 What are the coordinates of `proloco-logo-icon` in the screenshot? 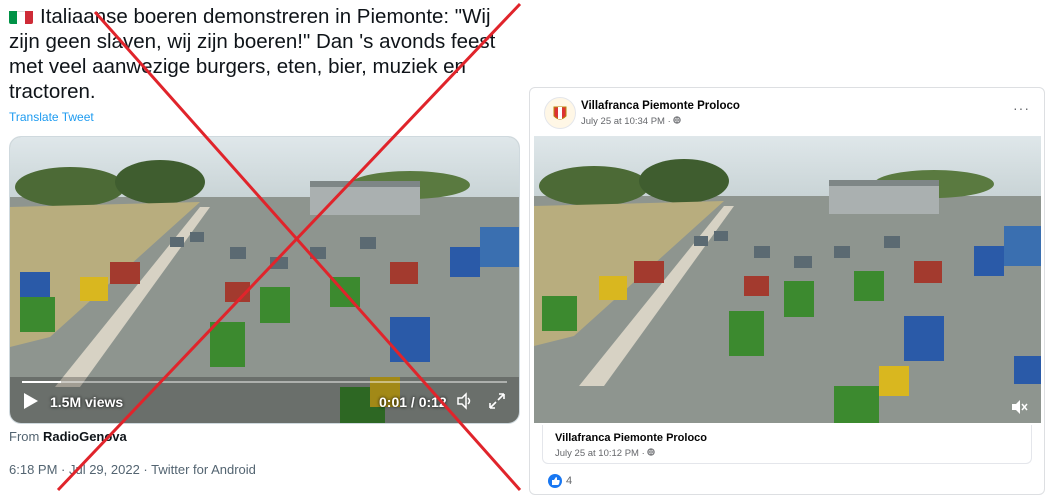 It's located at (560, 113).